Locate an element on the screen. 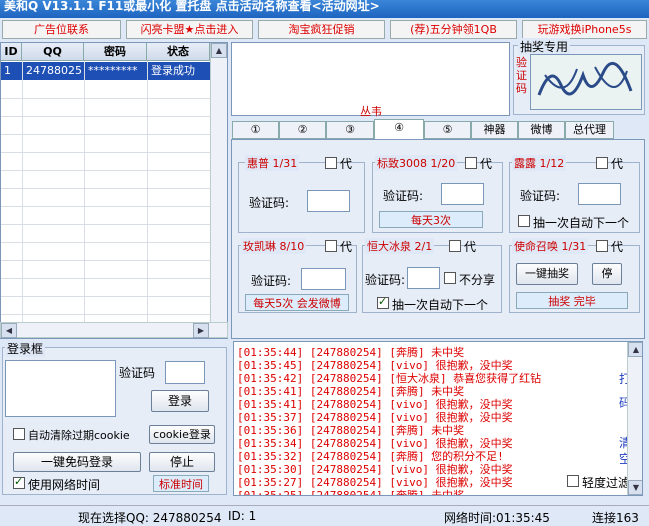 The width and height of the screenshot is (649, 526). stop-button: 停止 is located at coordinates (182, 462).